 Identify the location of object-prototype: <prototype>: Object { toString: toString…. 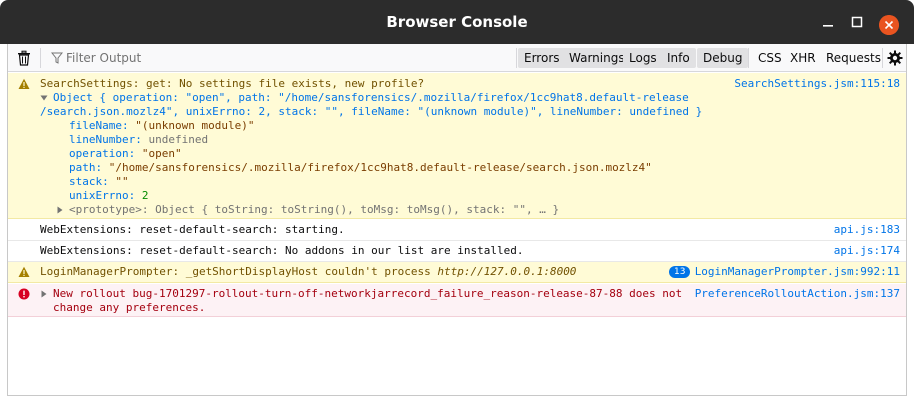
(314, 210).